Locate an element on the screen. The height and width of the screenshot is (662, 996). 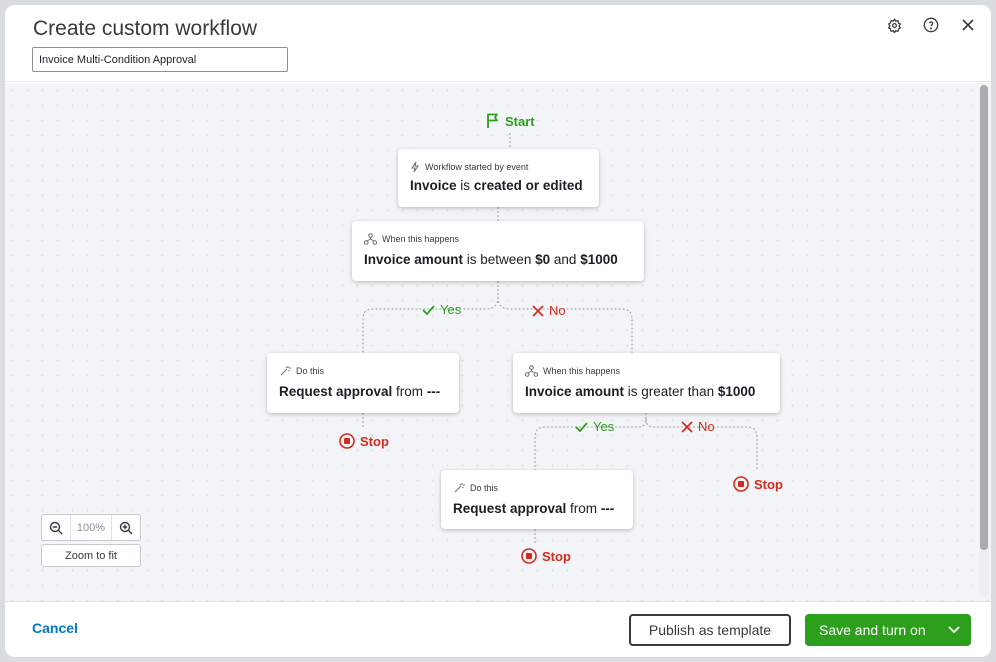
trigger-head: Workflow started by event is located at coordinates (477, 167).